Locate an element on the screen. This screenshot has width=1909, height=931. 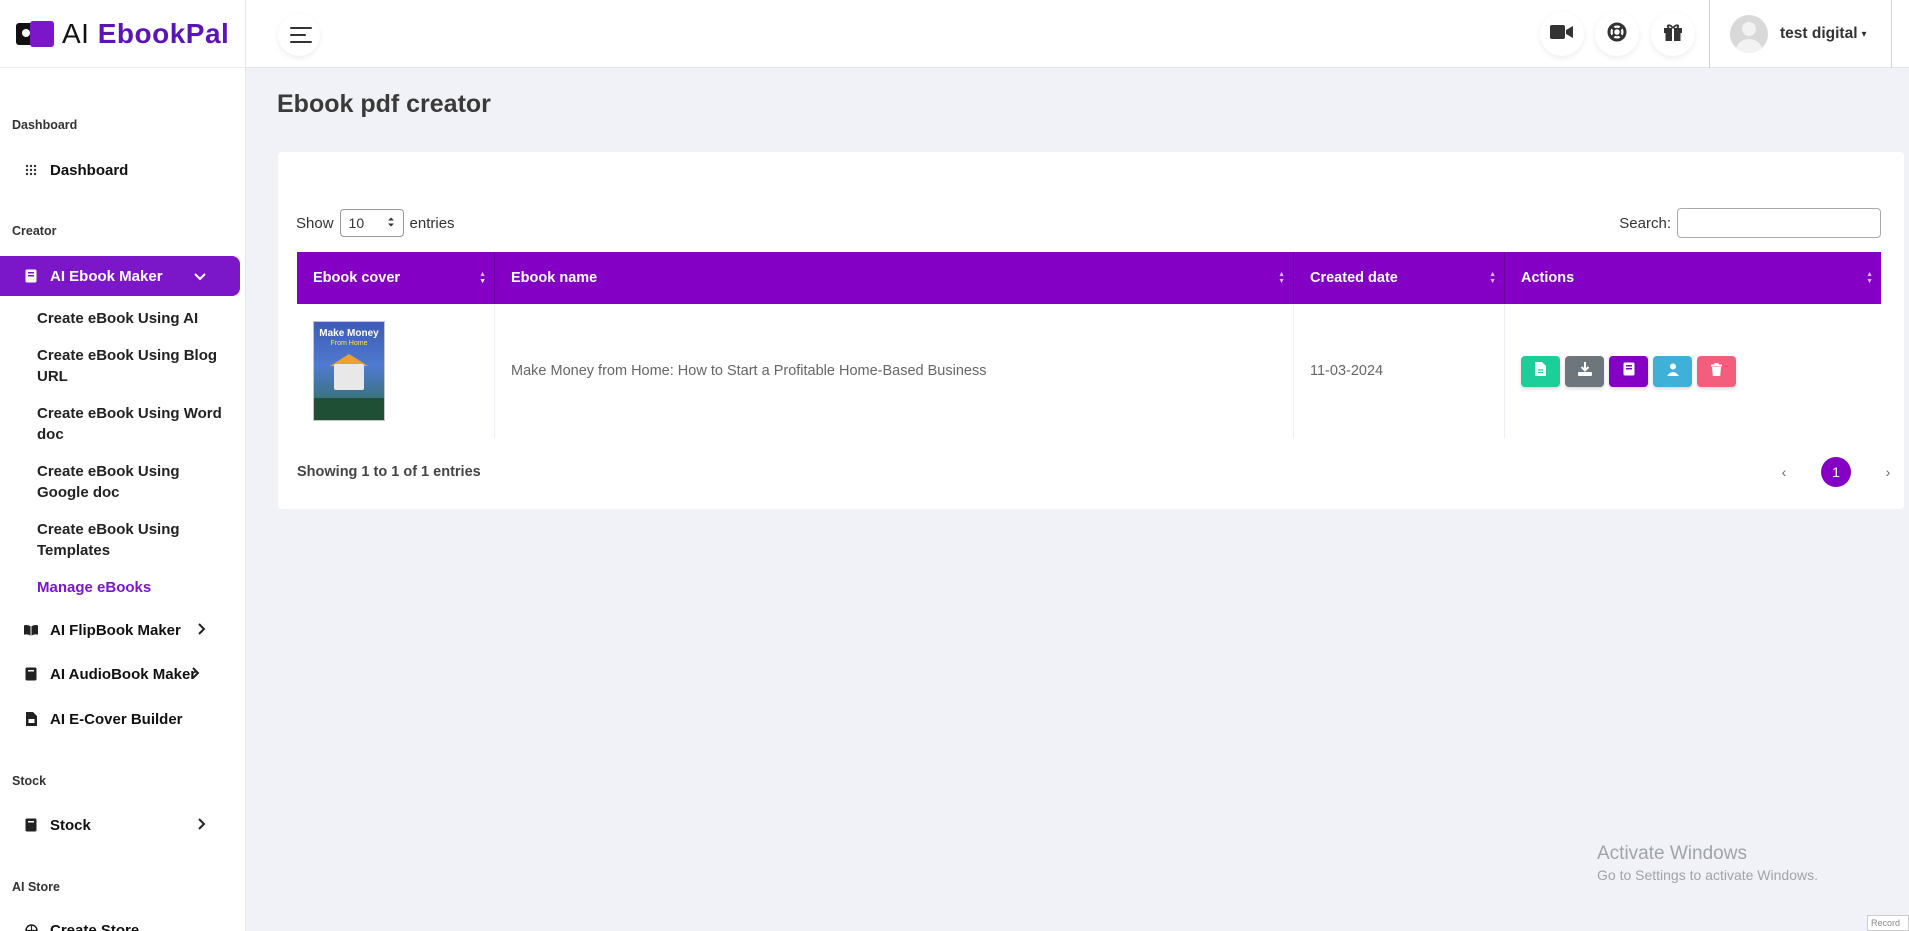
cell-cover: Make Money From Home is located at coordinates (396, 371).